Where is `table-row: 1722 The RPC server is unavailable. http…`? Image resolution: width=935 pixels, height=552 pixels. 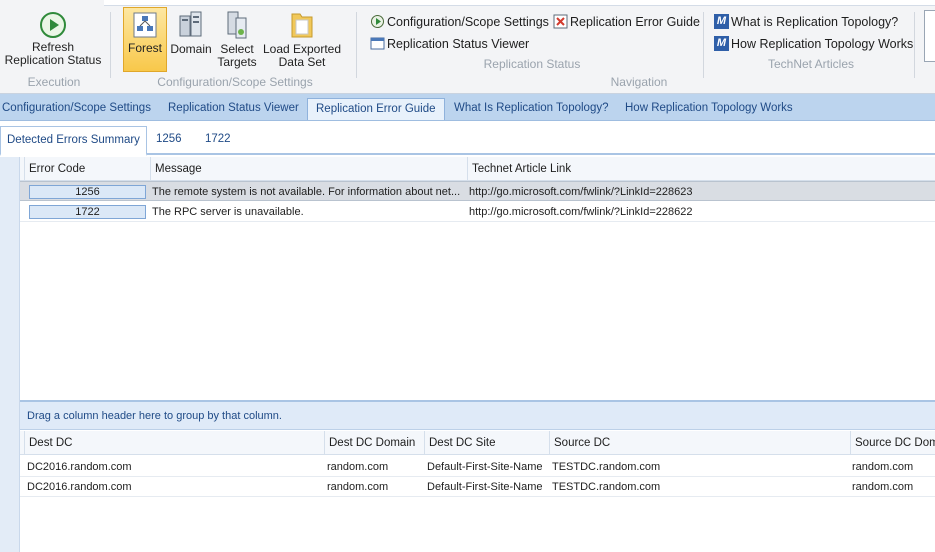 table-row: 1722 The RPC server is unavailable. http… is located at coordinates (477, 212).